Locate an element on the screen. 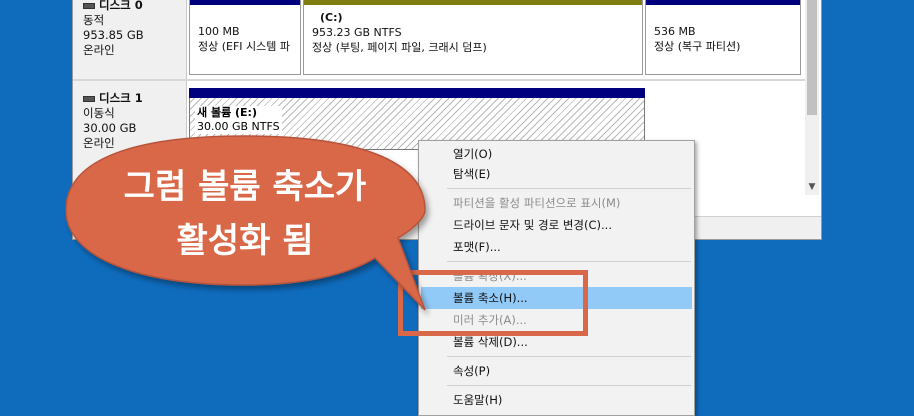 This screenshot has height=416, width=914. disk1-size: 30.00 GB is located at coordinates (110, 128).